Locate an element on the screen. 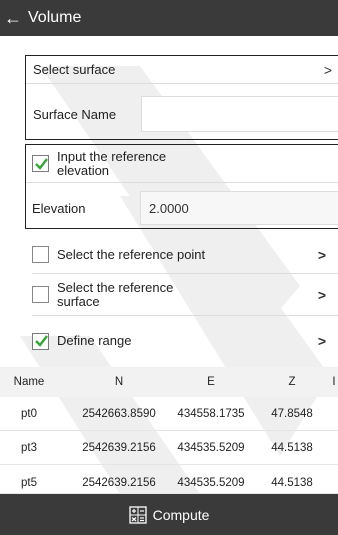 This screenshot has width=338, height=535. cell-name: pt3 is located at coordinates (29, 447).